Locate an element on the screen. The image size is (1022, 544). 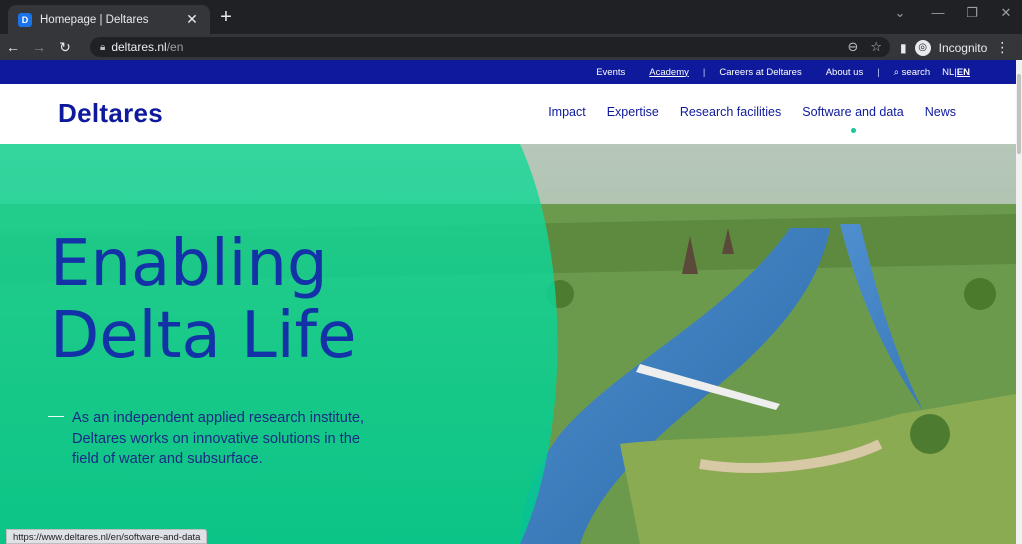
forward-icon: → is located at coordinates (39, 47).